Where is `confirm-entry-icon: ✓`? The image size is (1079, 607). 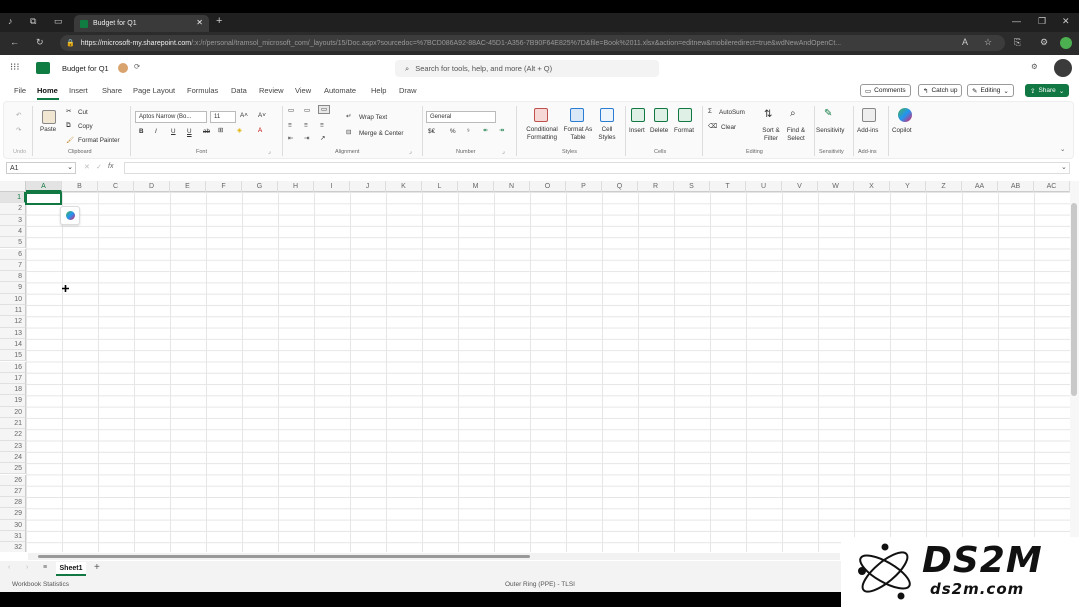 confirm-entry-icon: ✓ is located at coordinates (99, 167).